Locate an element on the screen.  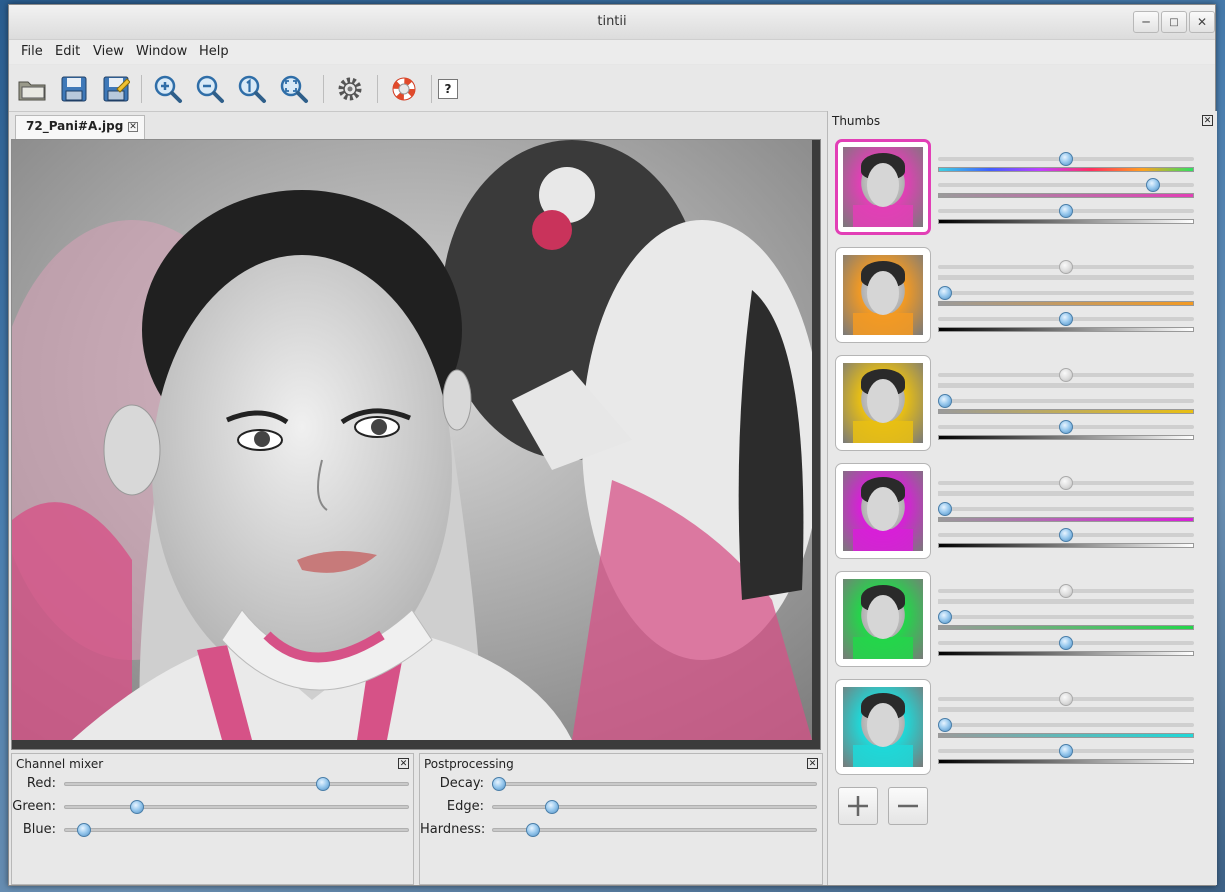
plus-icon is located at coordinates (858, 806).